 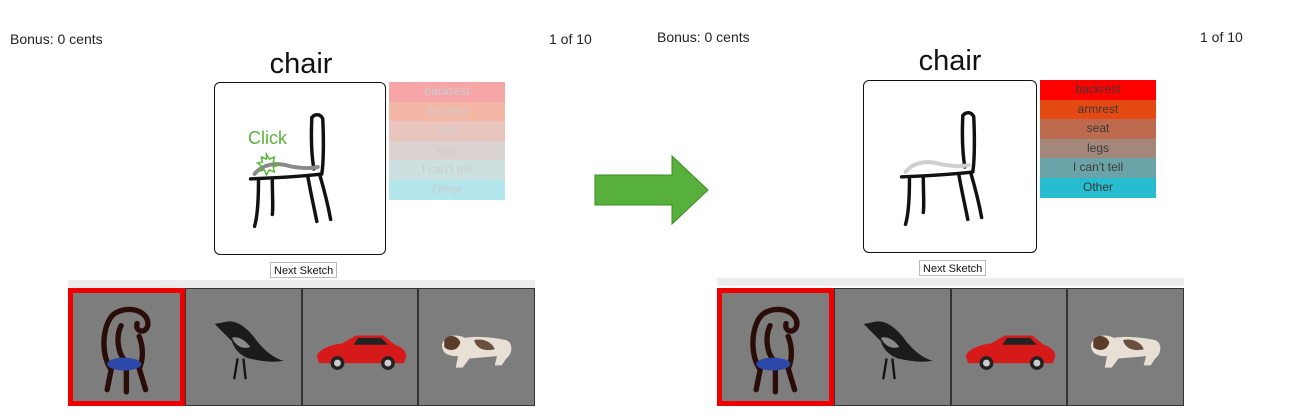 I want to click on click-hint: Click, so click(x=267, y=138).